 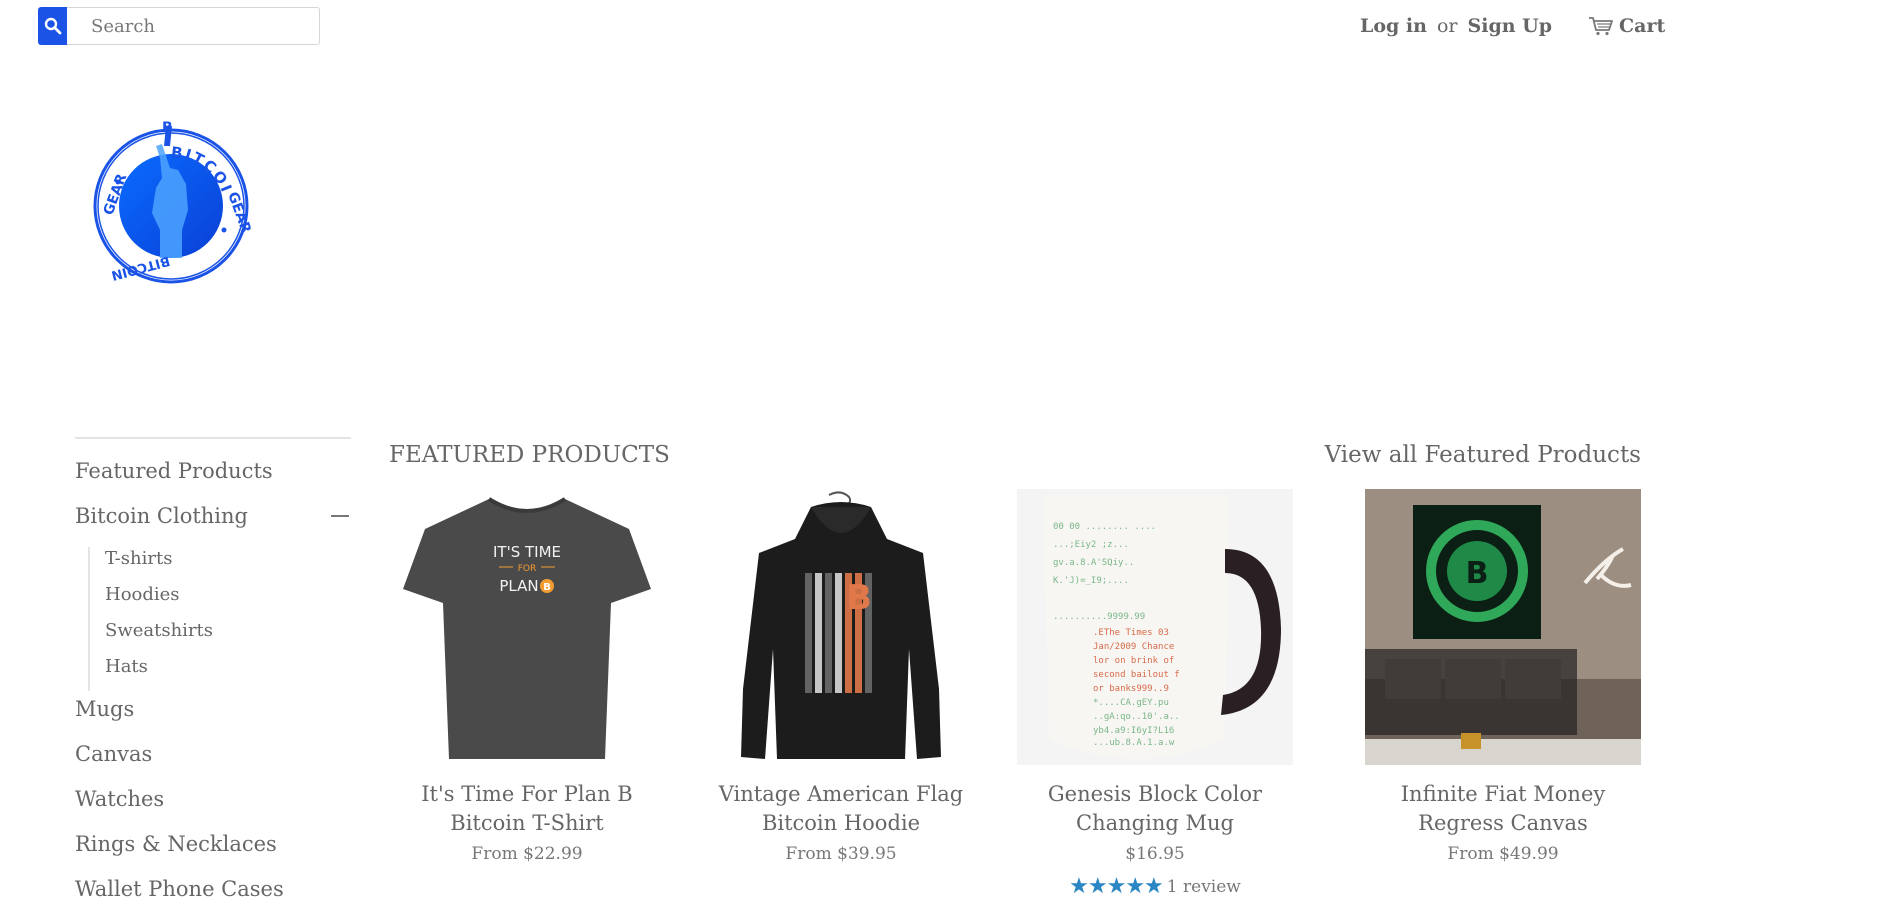 I want to click on svg-text: yb4.a9:I6yI?L16, so click(x=1133, y=731).